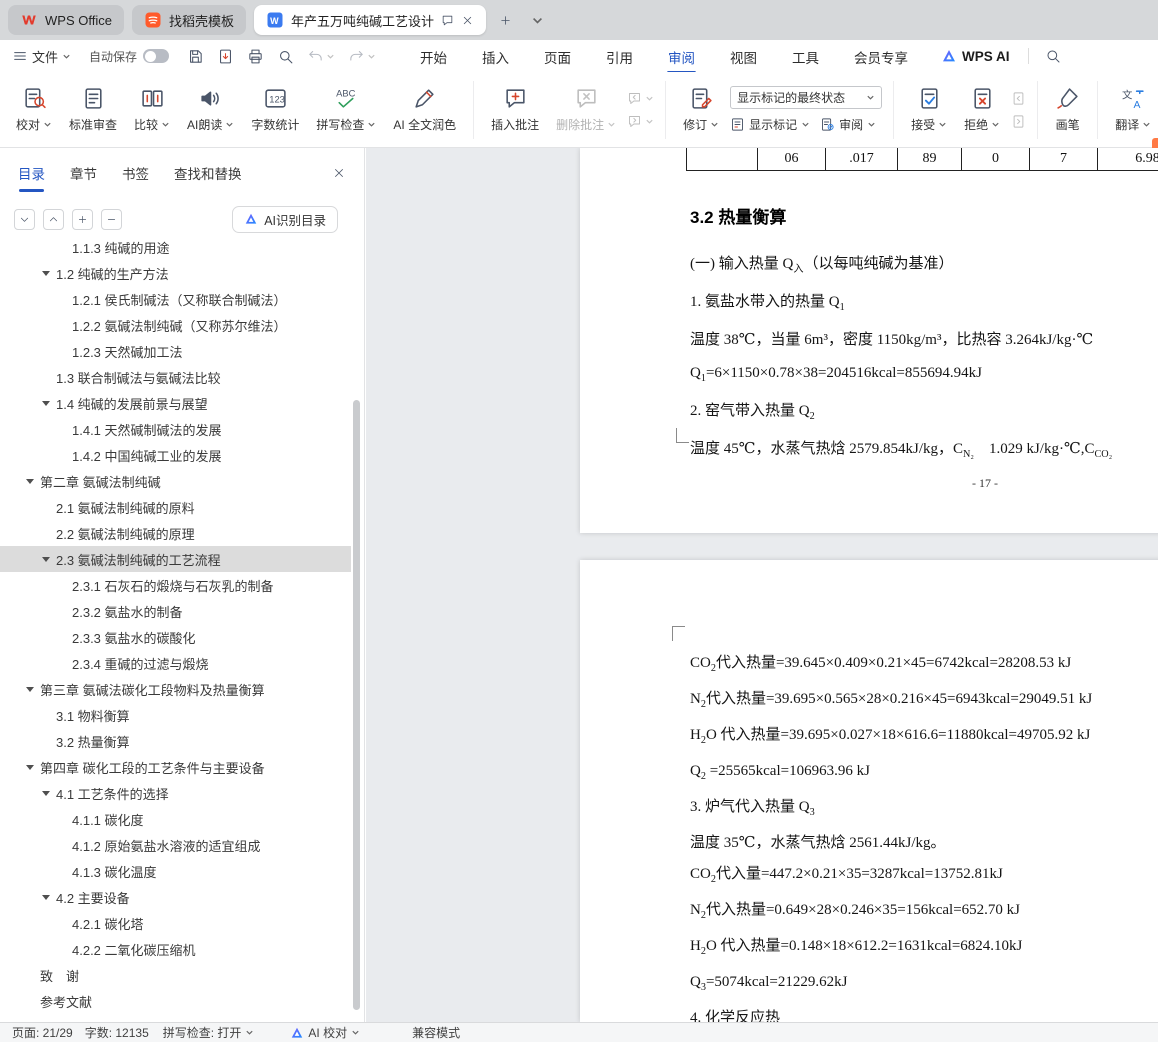 This screenshot has width=1158, height=1042. I want to click on toc-collapse-all-button, so click(53, 219).